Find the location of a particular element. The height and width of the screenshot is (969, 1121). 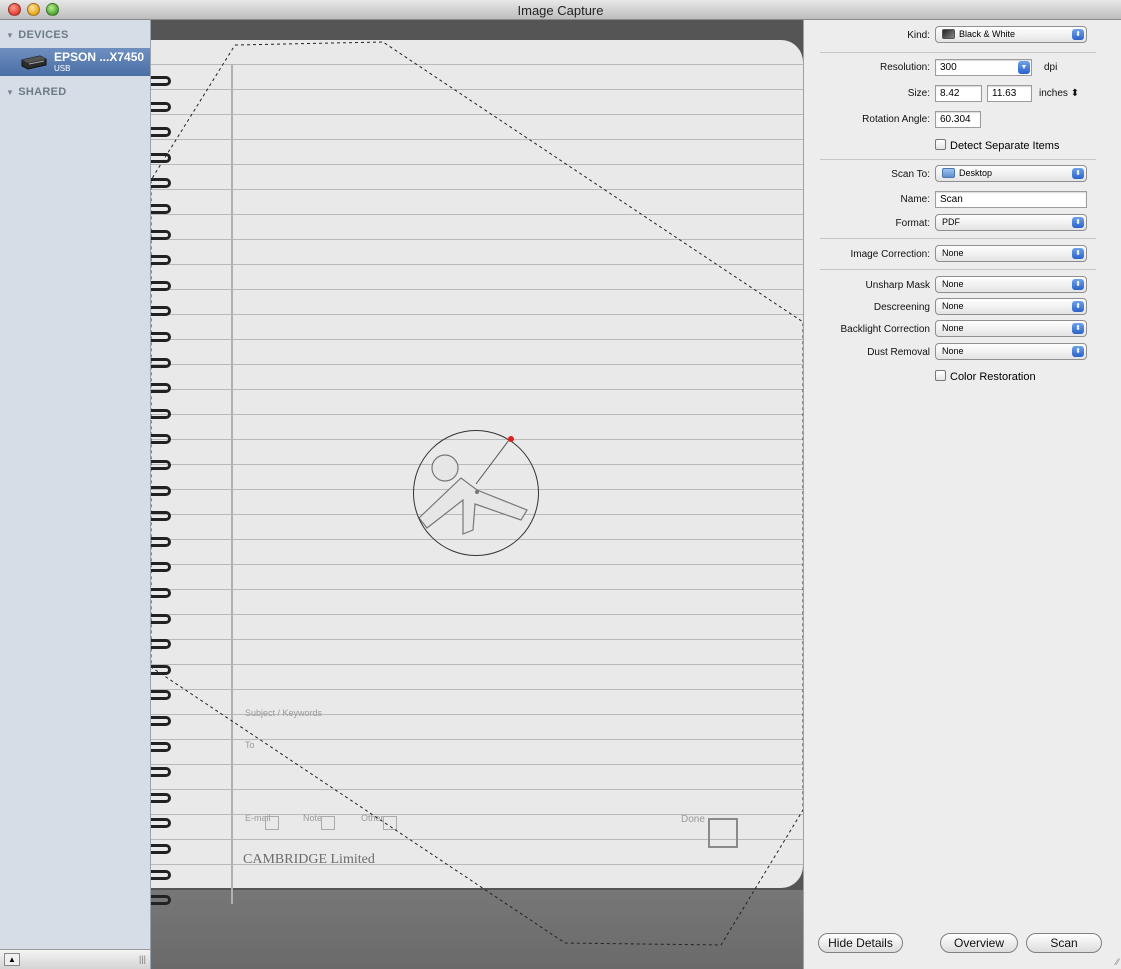

size-unit: inches is located at coordinates (1053, 93).